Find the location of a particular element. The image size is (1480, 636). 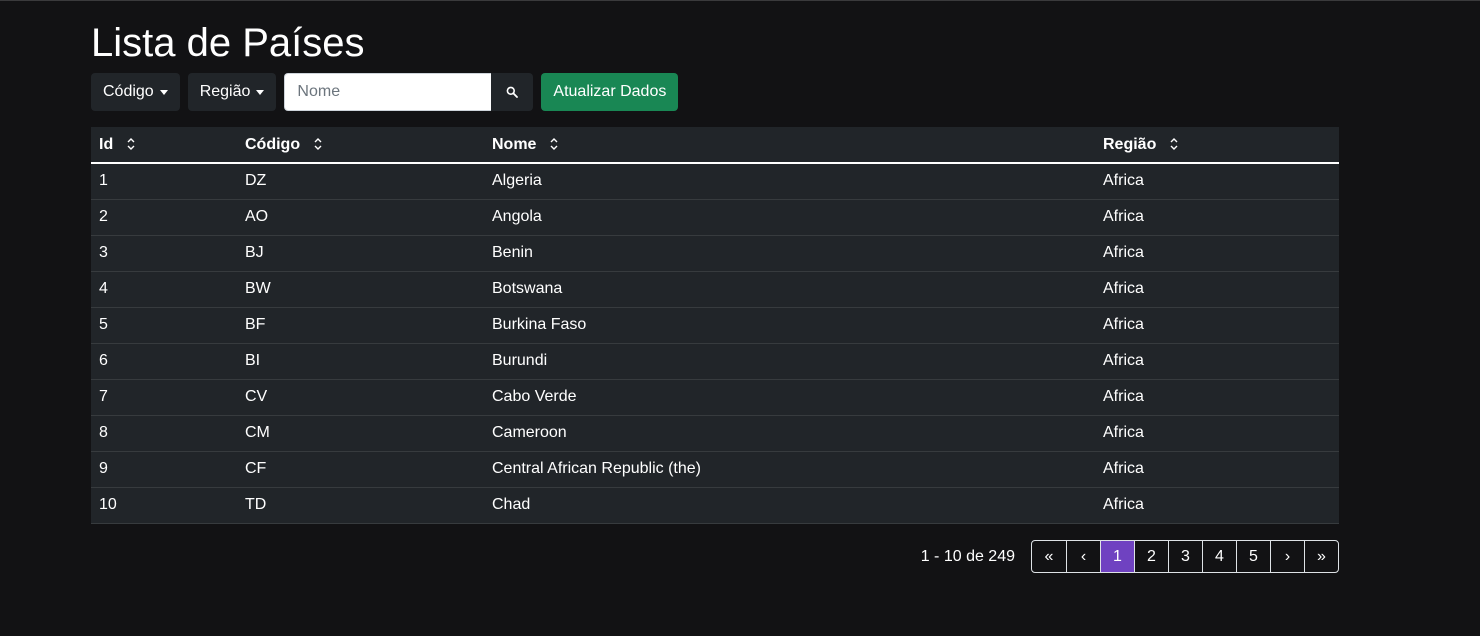

update-data-button: Atualizar Dados is located at coordinates (610, 92).